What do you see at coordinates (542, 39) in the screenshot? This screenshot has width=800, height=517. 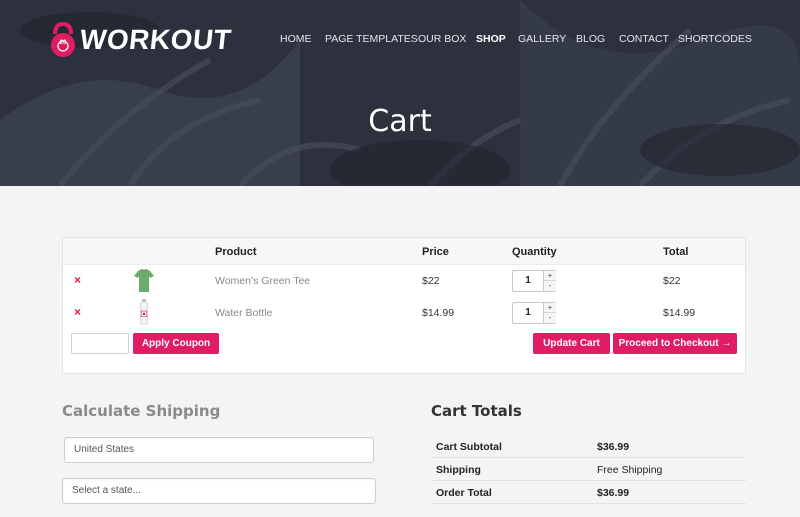 I see `nav-gallery: GALLERY` at bounding box center [542, 39].